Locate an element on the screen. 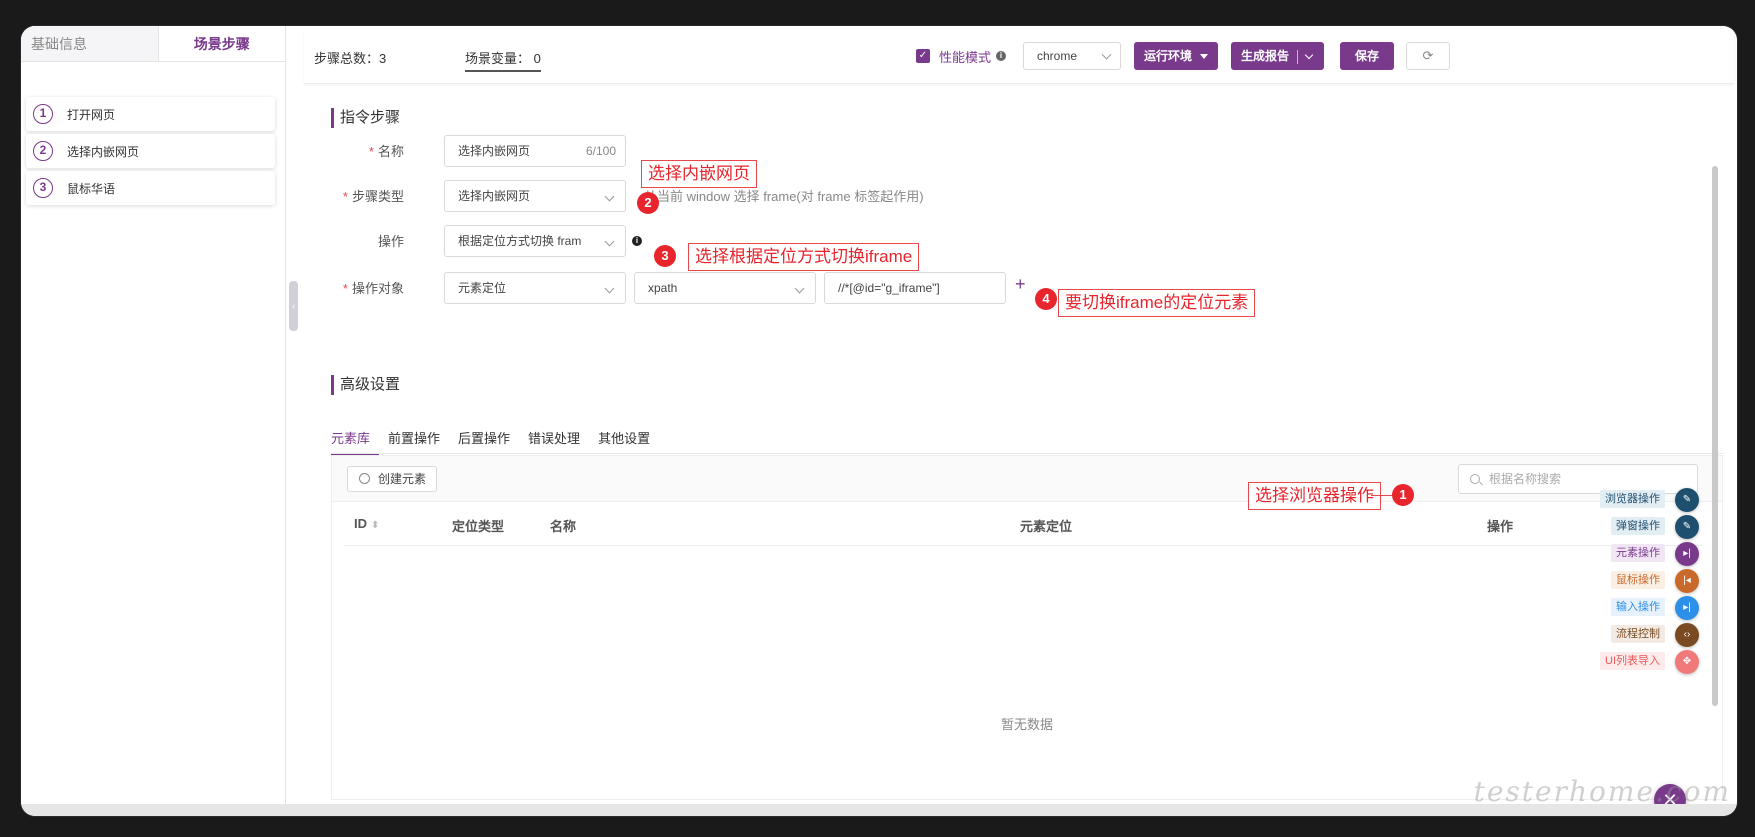 The image size is (1755, 837). perf-mode-label: 性能模式 is located at coordinates (965, 57).